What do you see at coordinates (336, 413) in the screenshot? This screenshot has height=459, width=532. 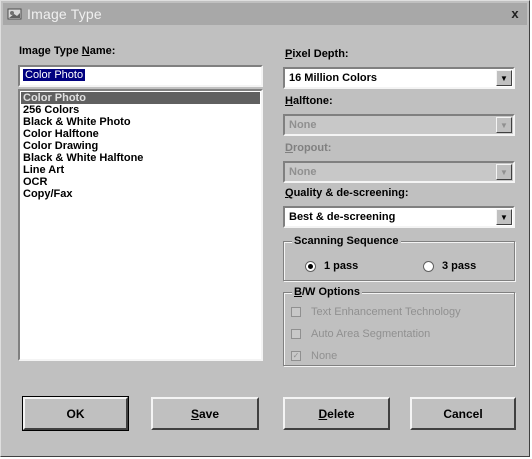 I see `delete-button: Delete` at bounding box center [336, 413].